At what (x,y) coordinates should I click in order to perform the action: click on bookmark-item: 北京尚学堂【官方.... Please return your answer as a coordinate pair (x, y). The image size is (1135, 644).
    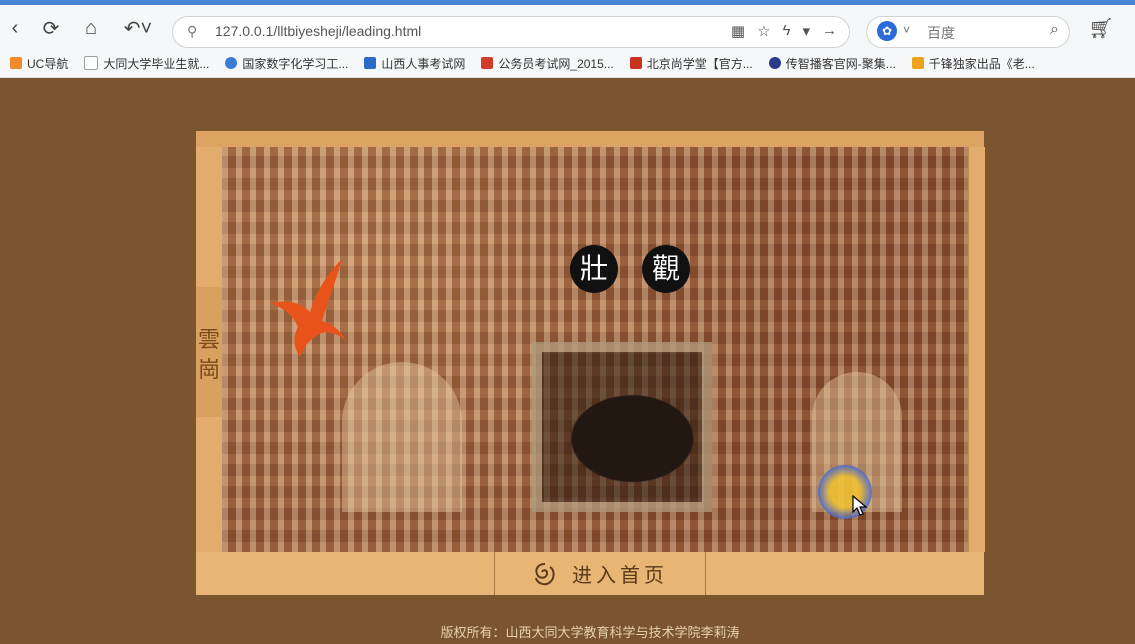
    Looking at the image, I should click on (691, 63).